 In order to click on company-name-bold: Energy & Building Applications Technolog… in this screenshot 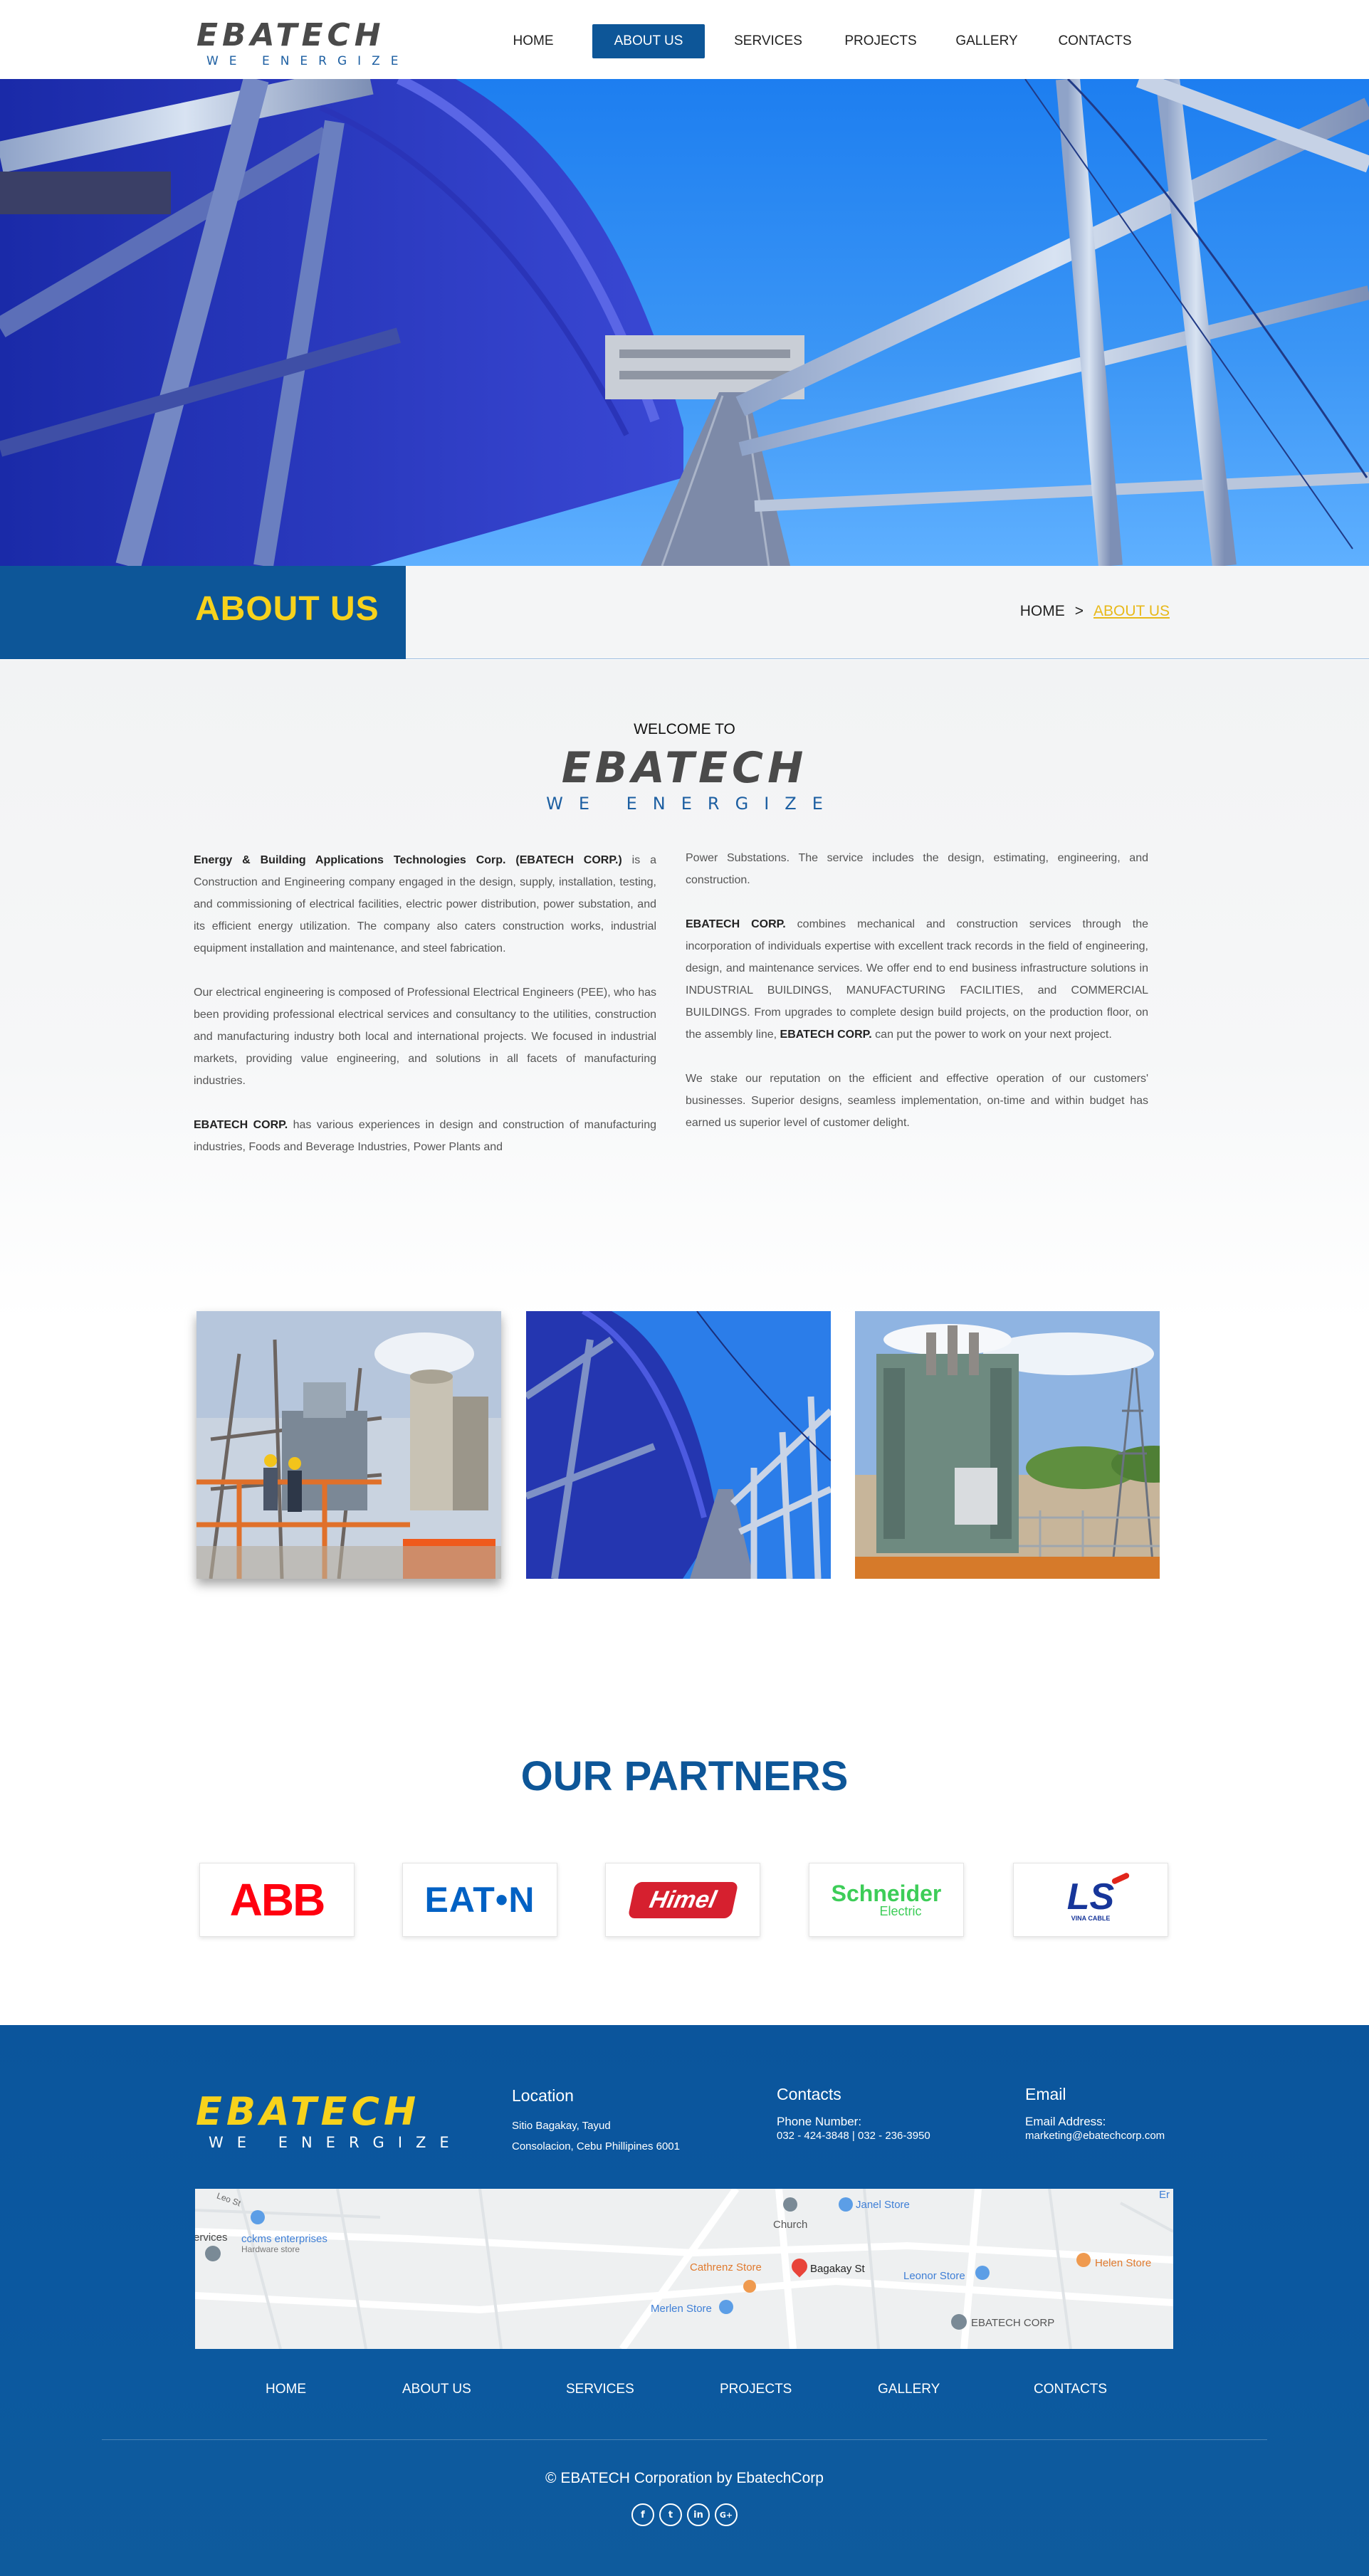, I will do `click(408, 860)`.